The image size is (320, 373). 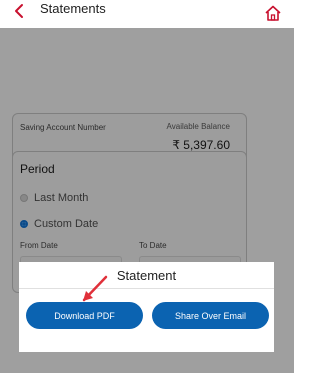 I want to click on radio-label: Last Month, so click(x=61, y=198).